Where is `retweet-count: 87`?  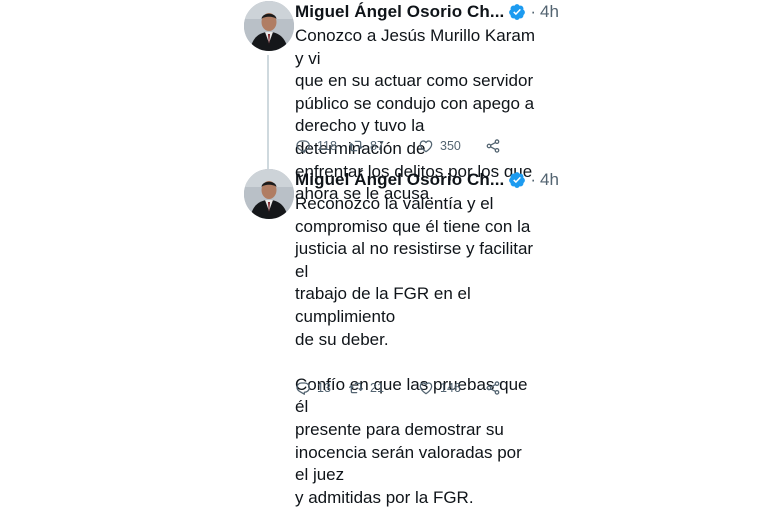
retweet-count: 87 is located at coordinates (377, 146).